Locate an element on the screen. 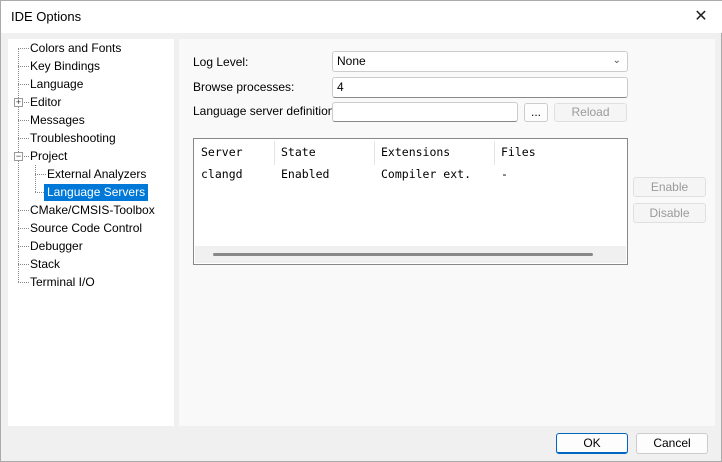 Image resolution: width=722 pixels, height=462 pixels. window-title: IDE Options is located at coordinates (46, 16).